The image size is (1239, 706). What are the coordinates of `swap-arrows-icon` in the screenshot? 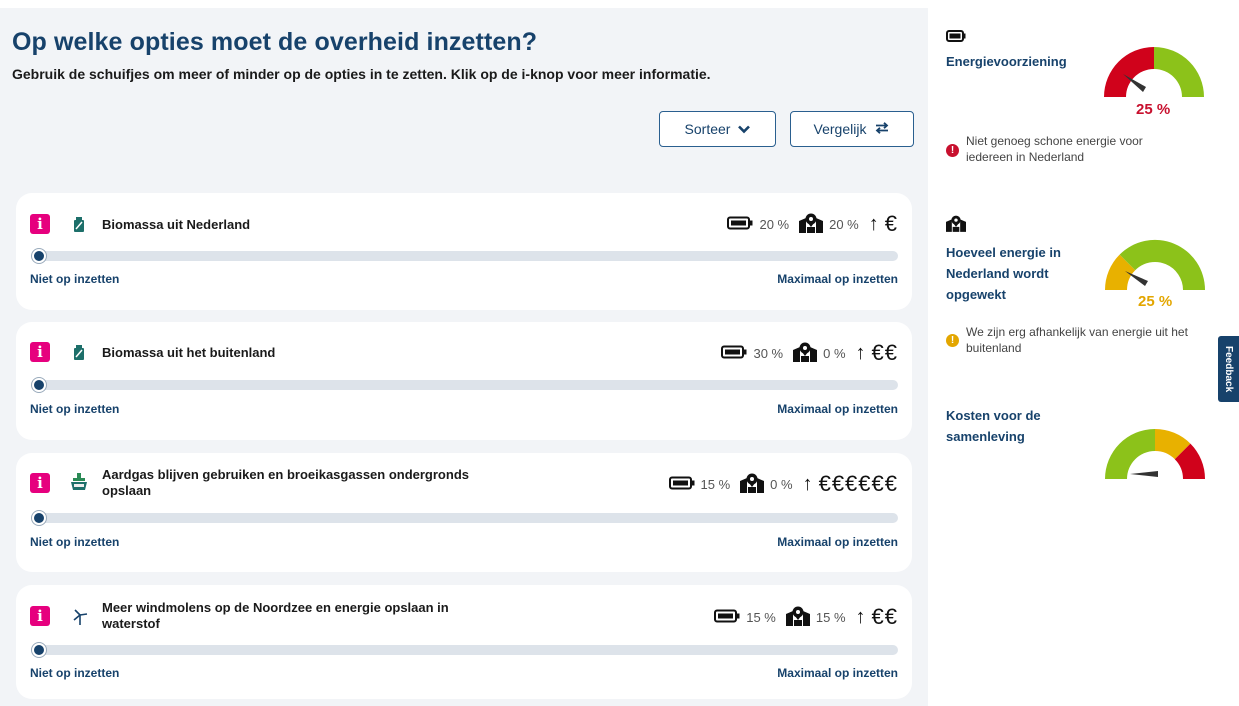 It's located at (882, 129).